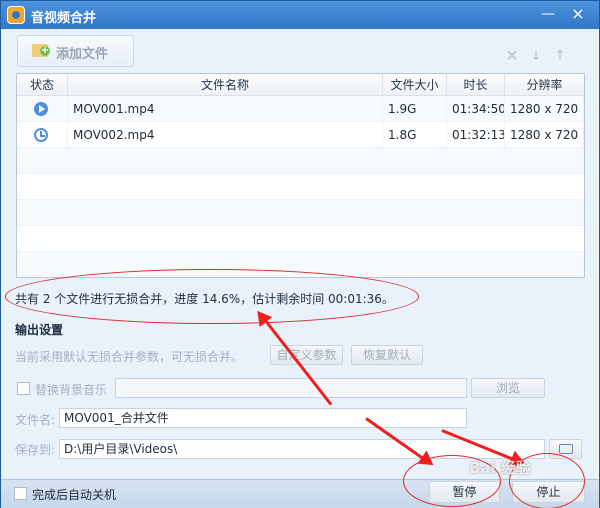  What do you see at coordinates (225, 135) in the screenshot?
I see `file-name-cell: MOV002.mp4` at bounding box center [225, 135].